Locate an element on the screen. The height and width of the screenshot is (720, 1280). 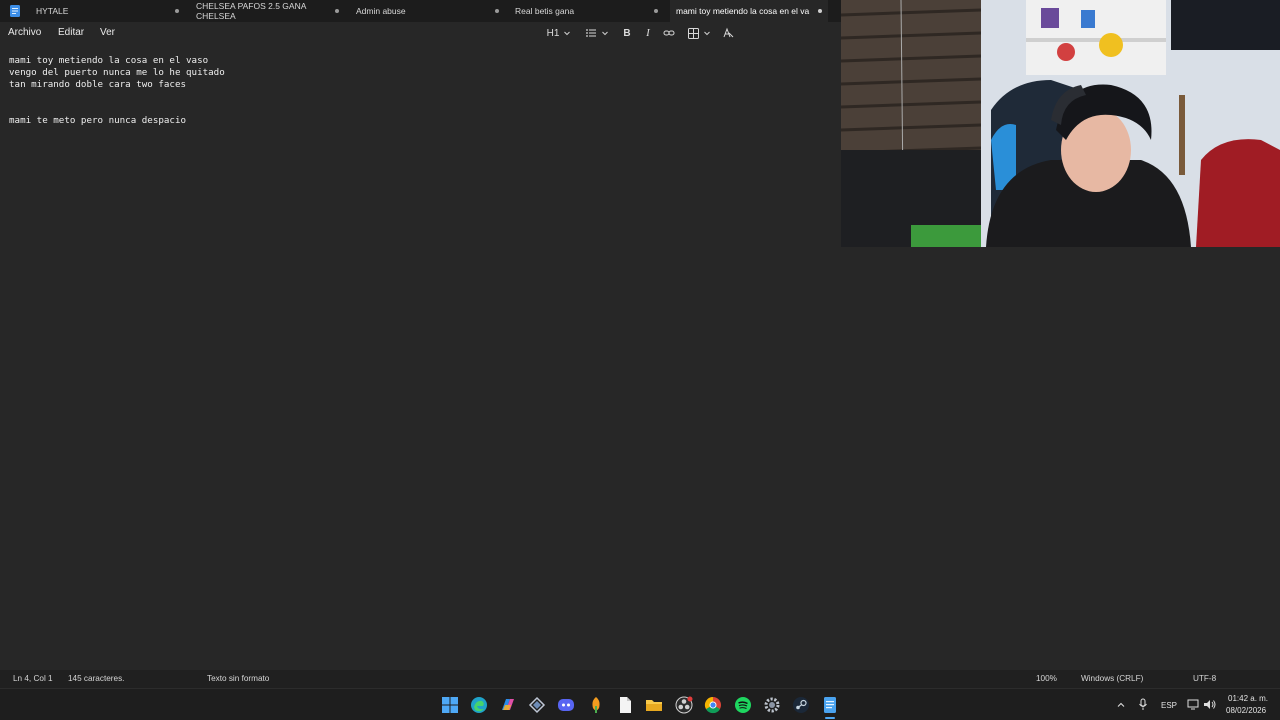
copilot-icon is located at coordinates (508, 705).